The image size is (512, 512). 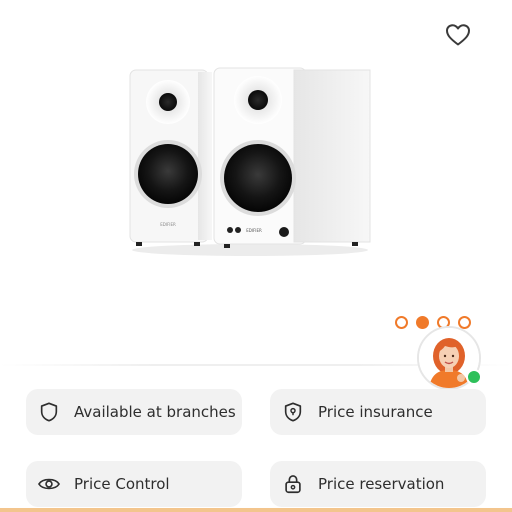 What do you see at coordinates (474, 377) in the screenshot?
I see `online-status-dot` at bounding box center [474, 377].